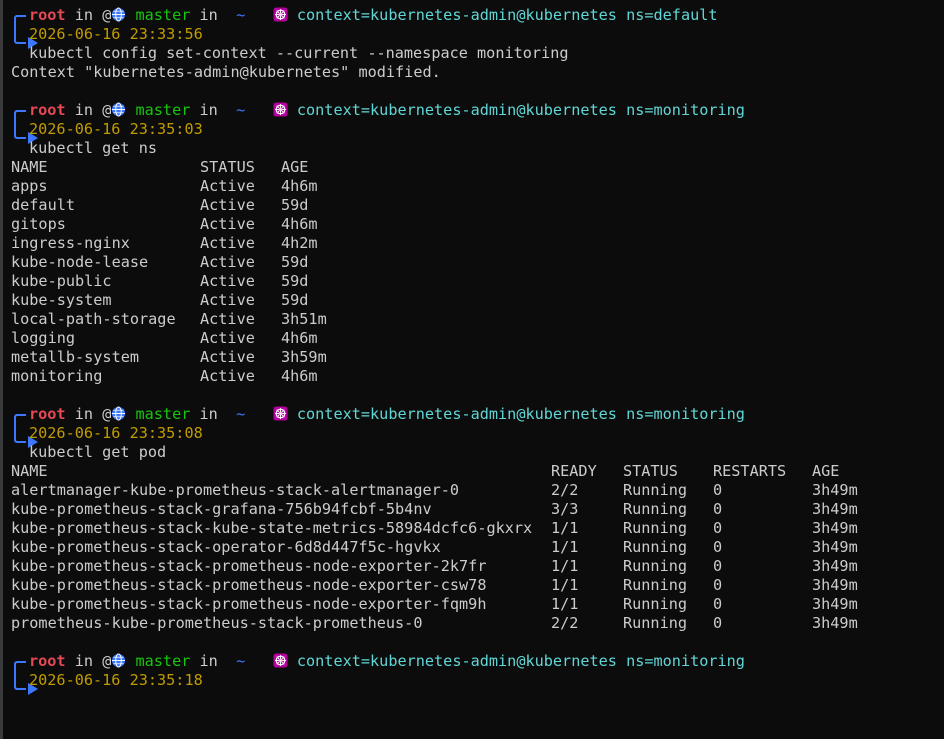 The height and width of the screenshot is (739, 944). What do you see at coordinates (241, 661) in the screenshot?
I see `prompt-dir: ~` at bounding box center [241, 661].